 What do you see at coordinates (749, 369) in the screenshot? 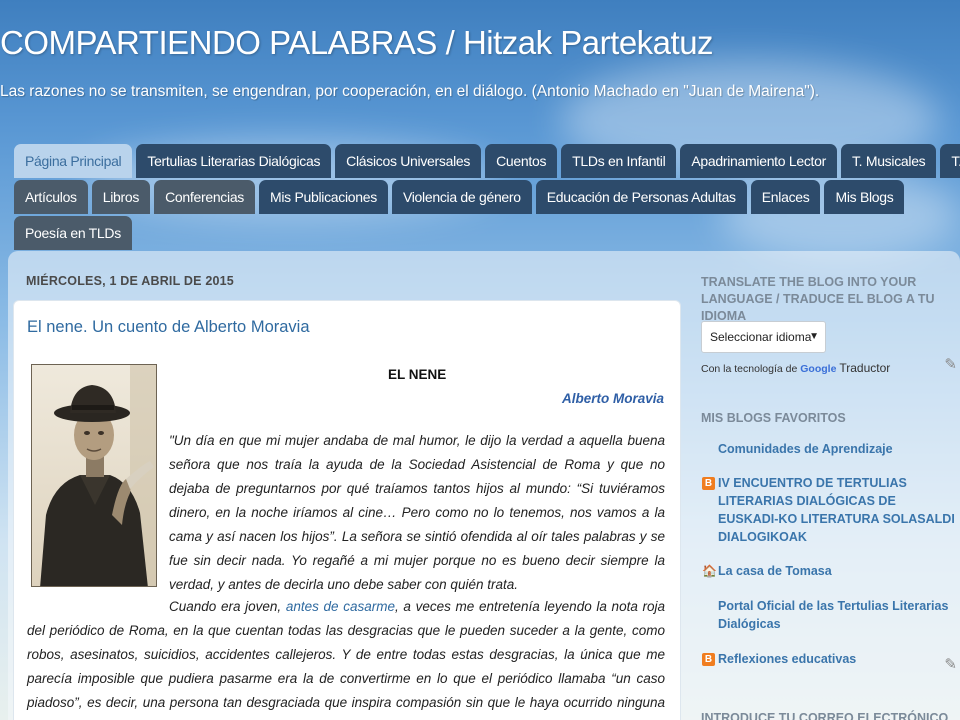
I see `powered-prefix: Con la tecnología de` at bounding box center [749, 369].